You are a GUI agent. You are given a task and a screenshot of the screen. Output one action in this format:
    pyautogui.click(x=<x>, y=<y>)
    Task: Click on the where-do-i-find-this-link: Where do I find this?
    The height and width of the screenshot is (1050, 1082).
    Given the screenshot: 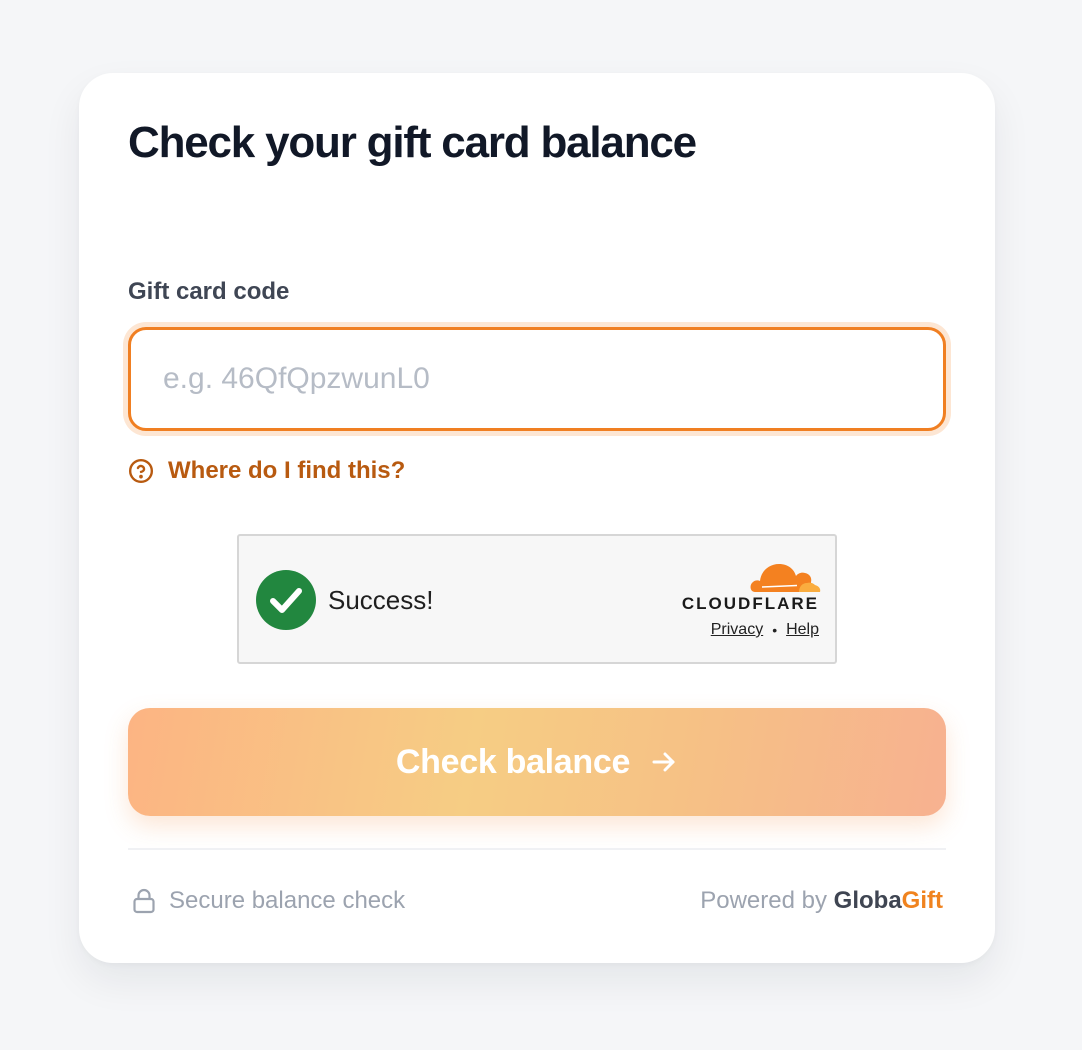 What is the action you would take?
    pyautogui.click(x=266, y=471)
    